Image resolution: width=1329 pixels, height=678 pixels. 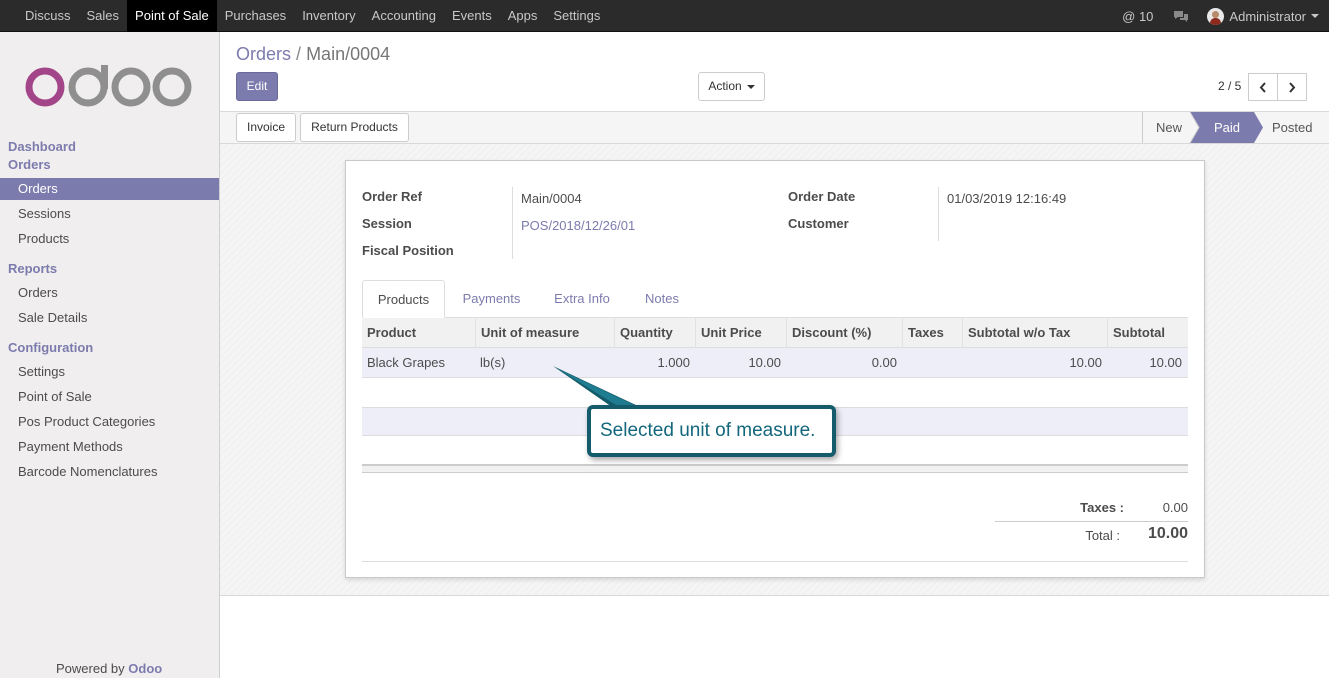 I want to click on column-discount: Discount (%), so click(x=845, y=333).